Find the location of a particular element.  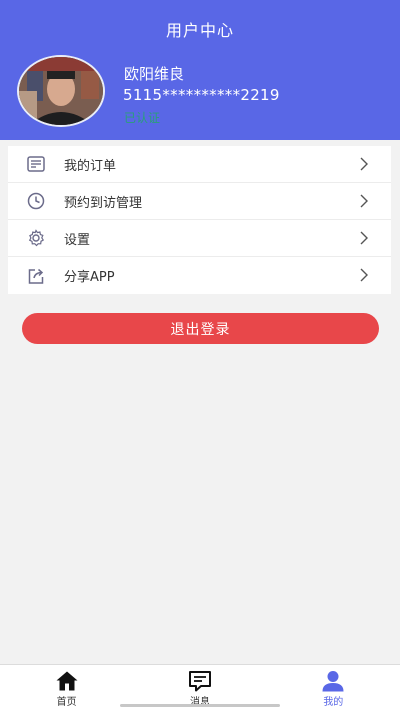

user-id: 5115**********2219 is located at coordinates (201, 95).